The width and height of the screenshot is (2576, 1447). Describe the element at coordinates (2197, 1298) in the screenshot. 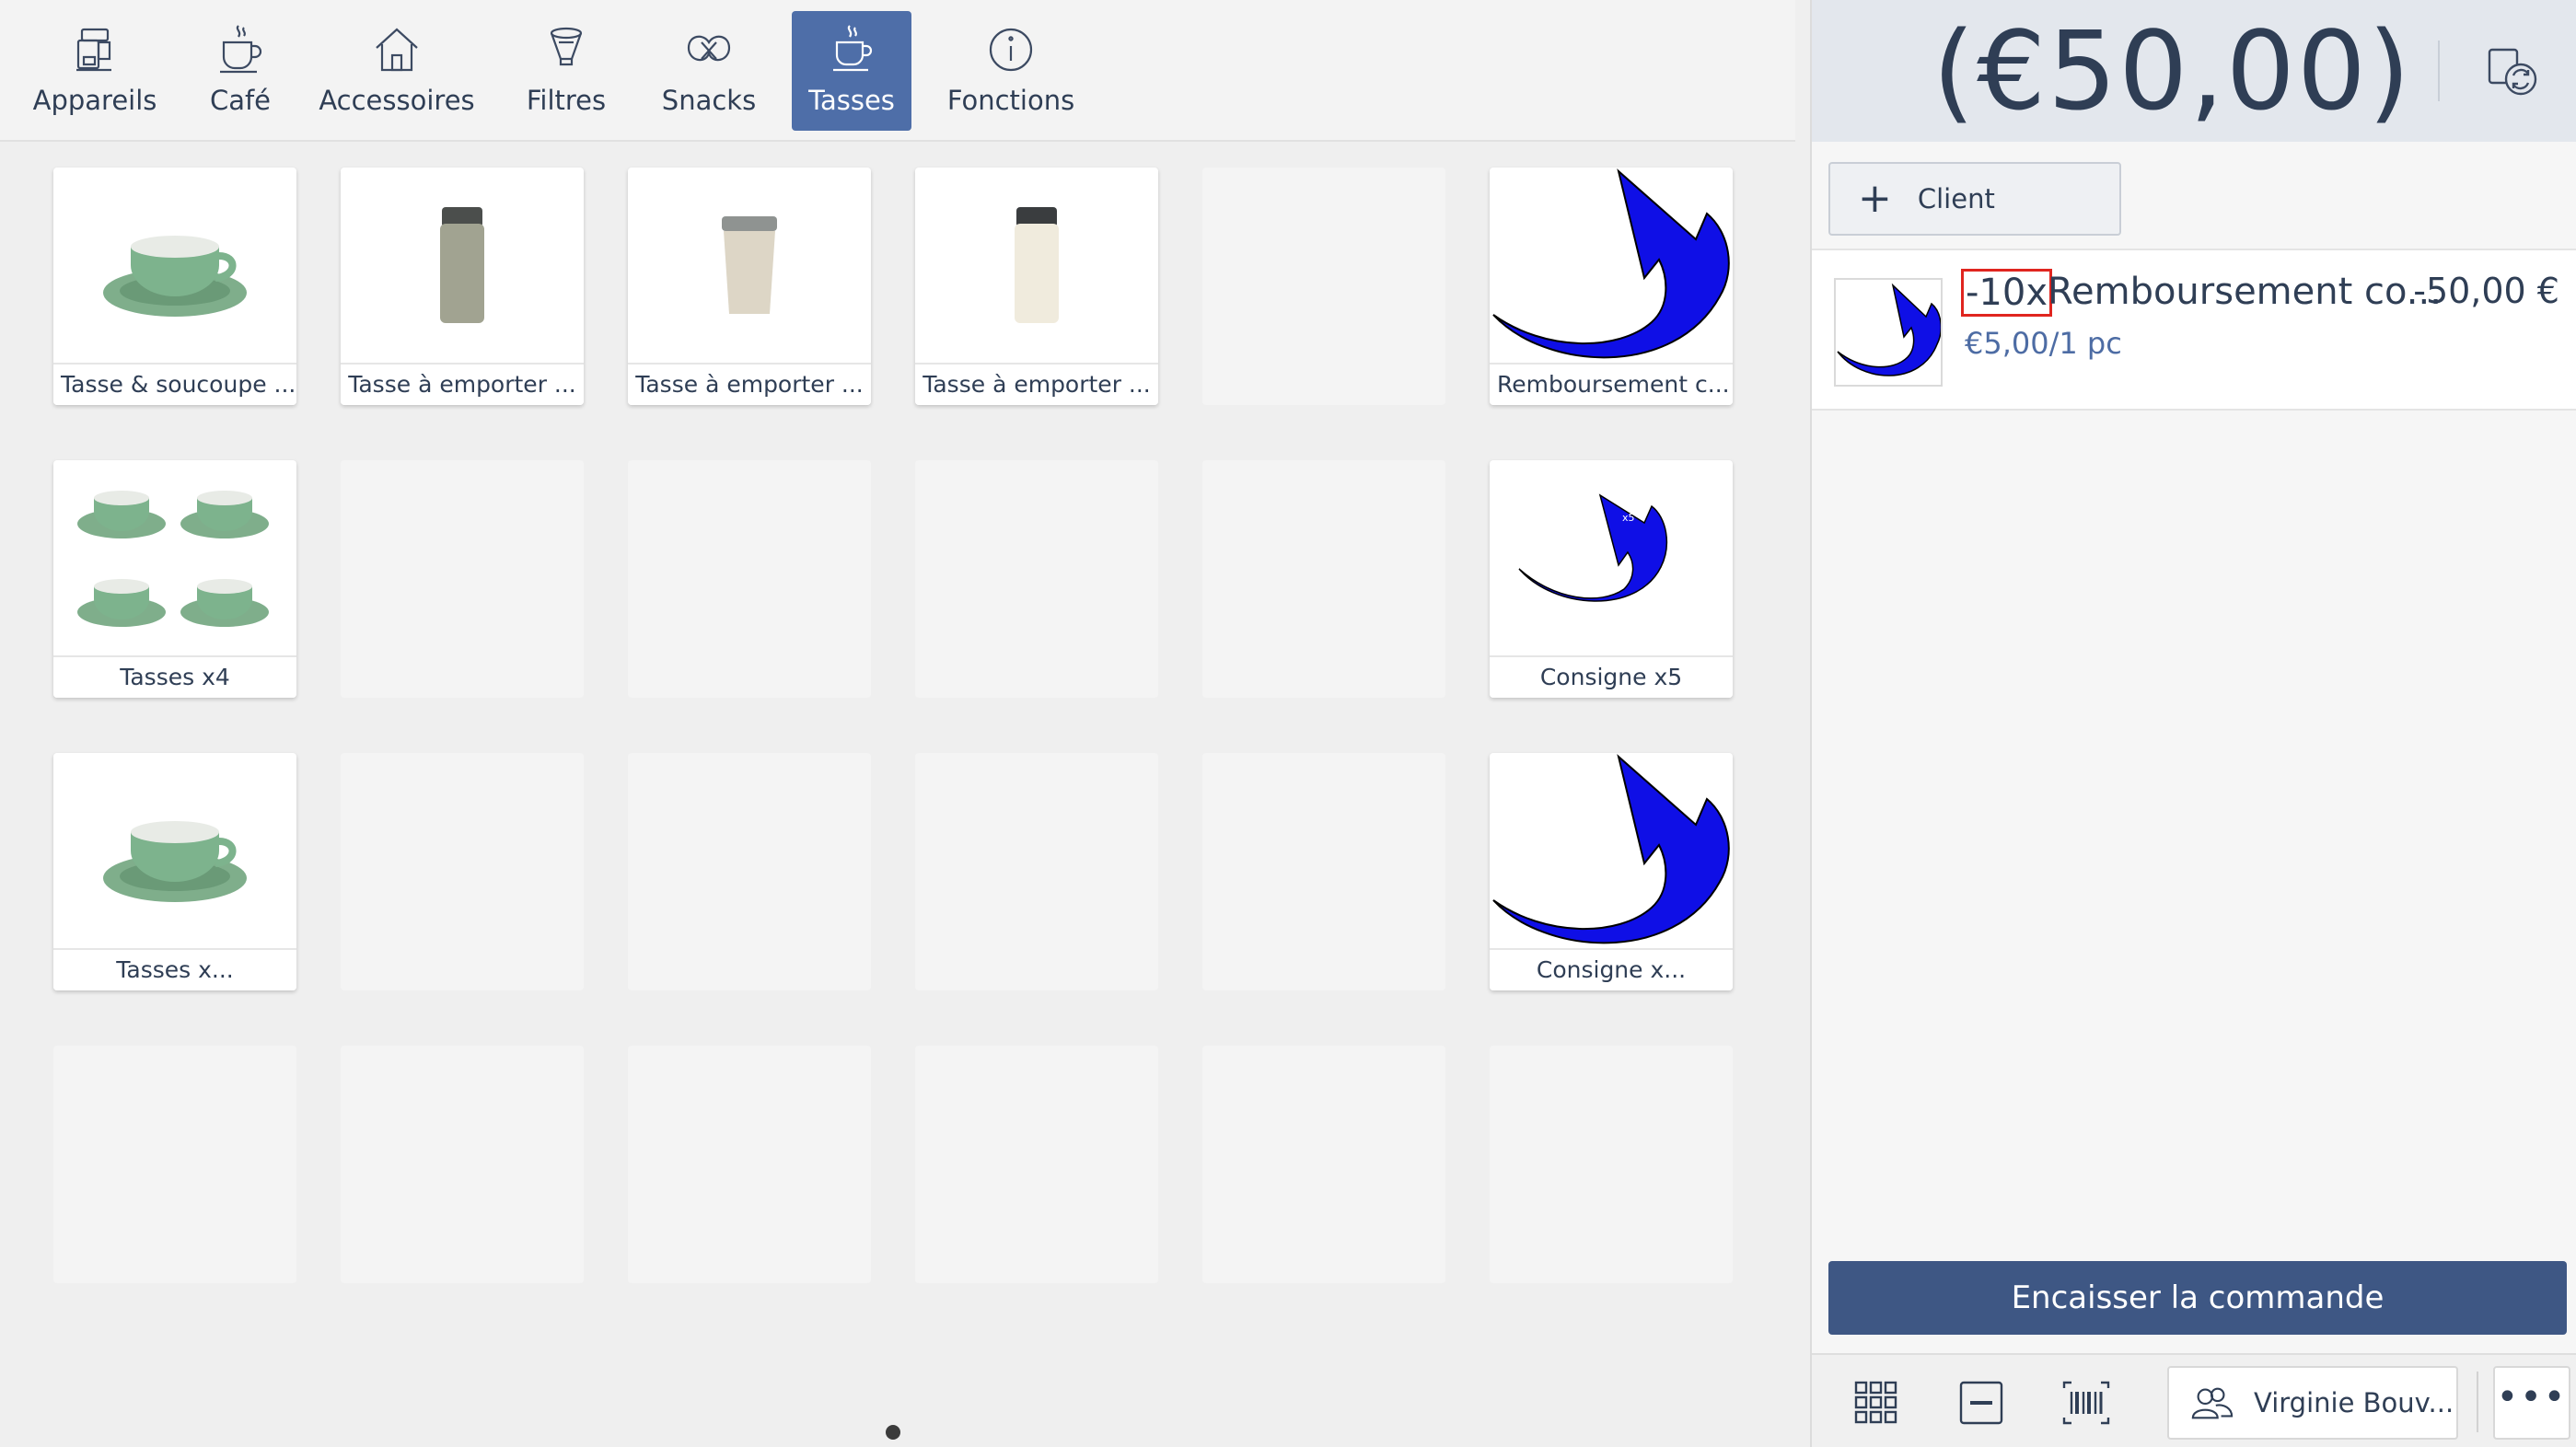

I see `checkout-button: Encaisser la commande` at that location.